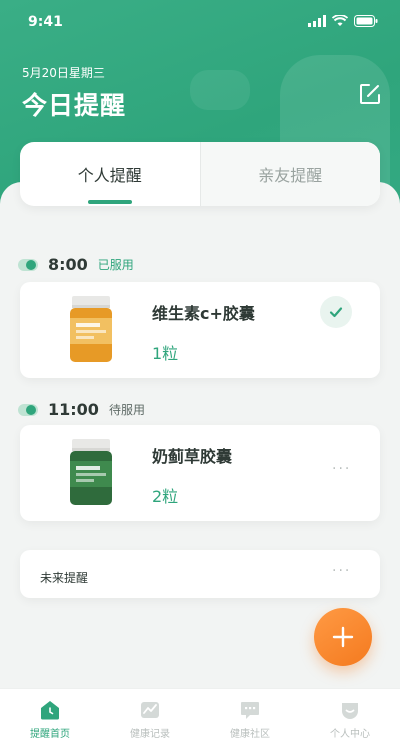  I want to click on reminder-status: 待服用, so click(126, 410).